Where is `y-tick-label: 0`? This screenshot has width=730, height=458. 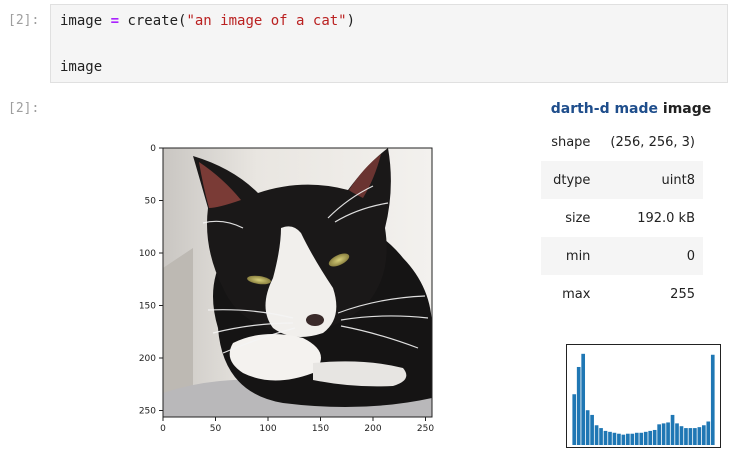 y-tick-label: 0 is located at coordinates (153, 149).